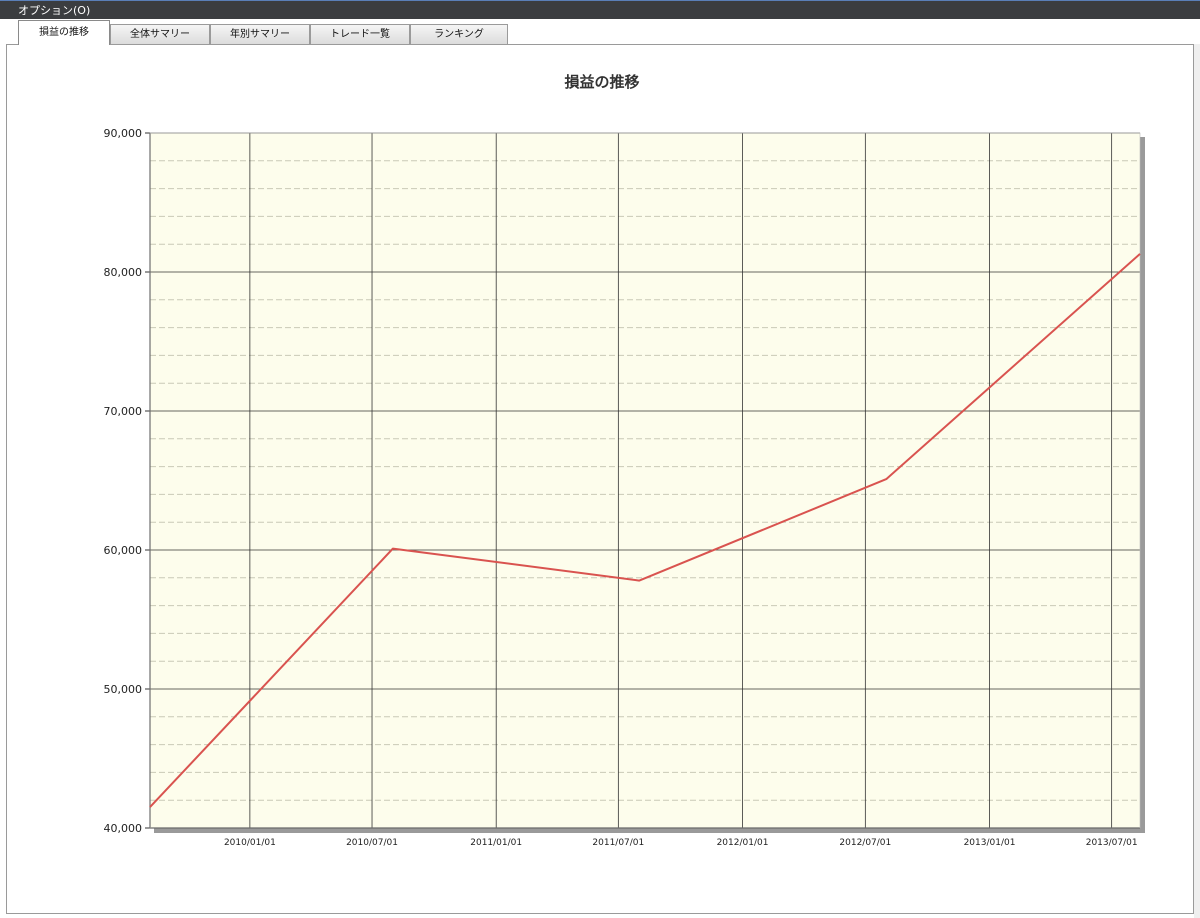 This screenshot has width=1200, height=918. I want to click on y-tick-label: 60,000, so click(123, 550).